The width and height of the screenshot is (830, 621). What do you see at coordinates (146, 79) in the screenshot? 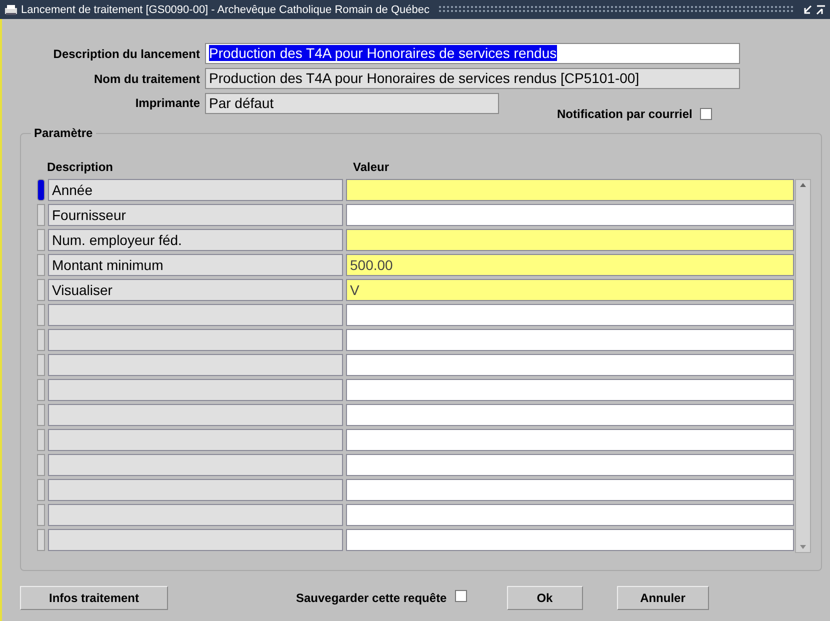
I see `field-label: Nom du traitement` at bounding box center [146, 79].